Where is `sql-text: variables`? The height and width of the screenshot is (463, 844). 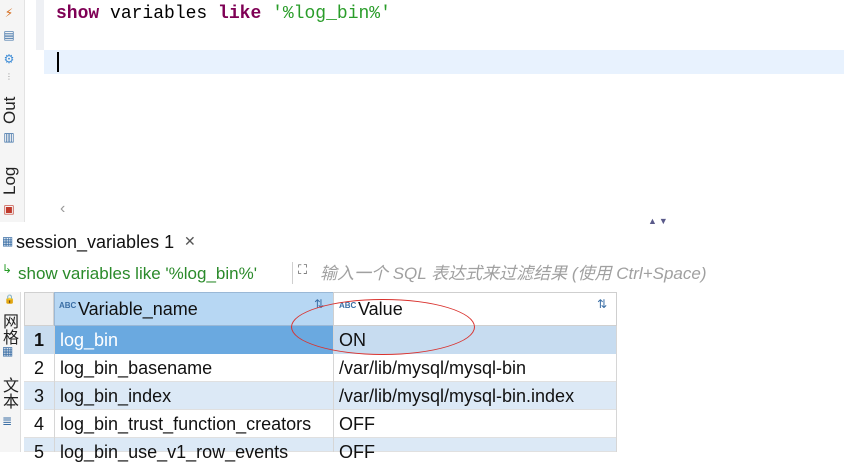 sql-text: variables is located at coordinates (159, 14).